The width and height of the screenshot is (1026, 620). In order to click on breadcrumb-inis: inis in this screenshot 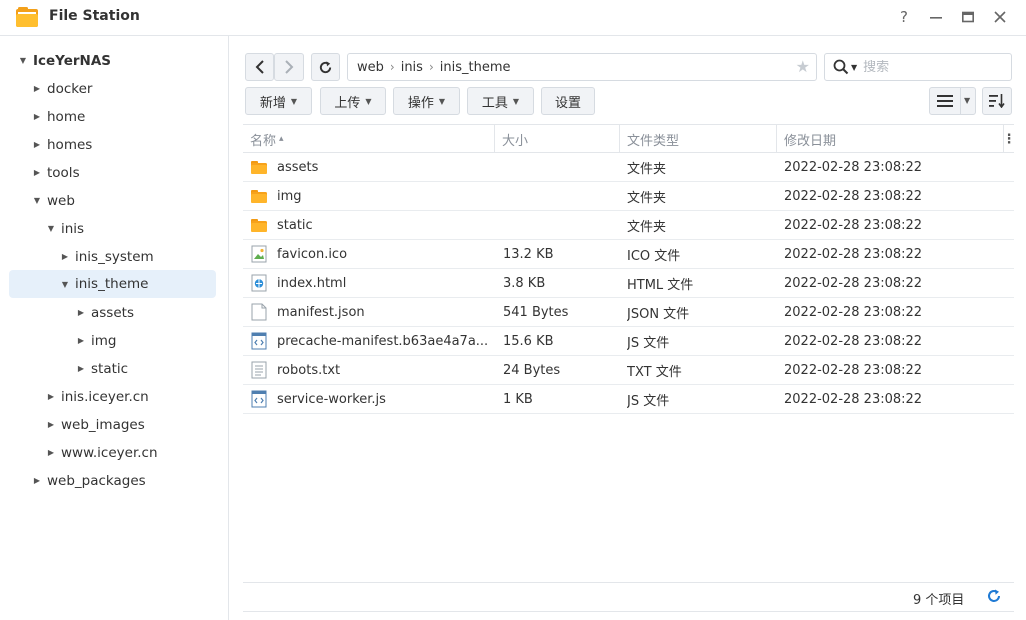, I will do `click(412, 67)`.